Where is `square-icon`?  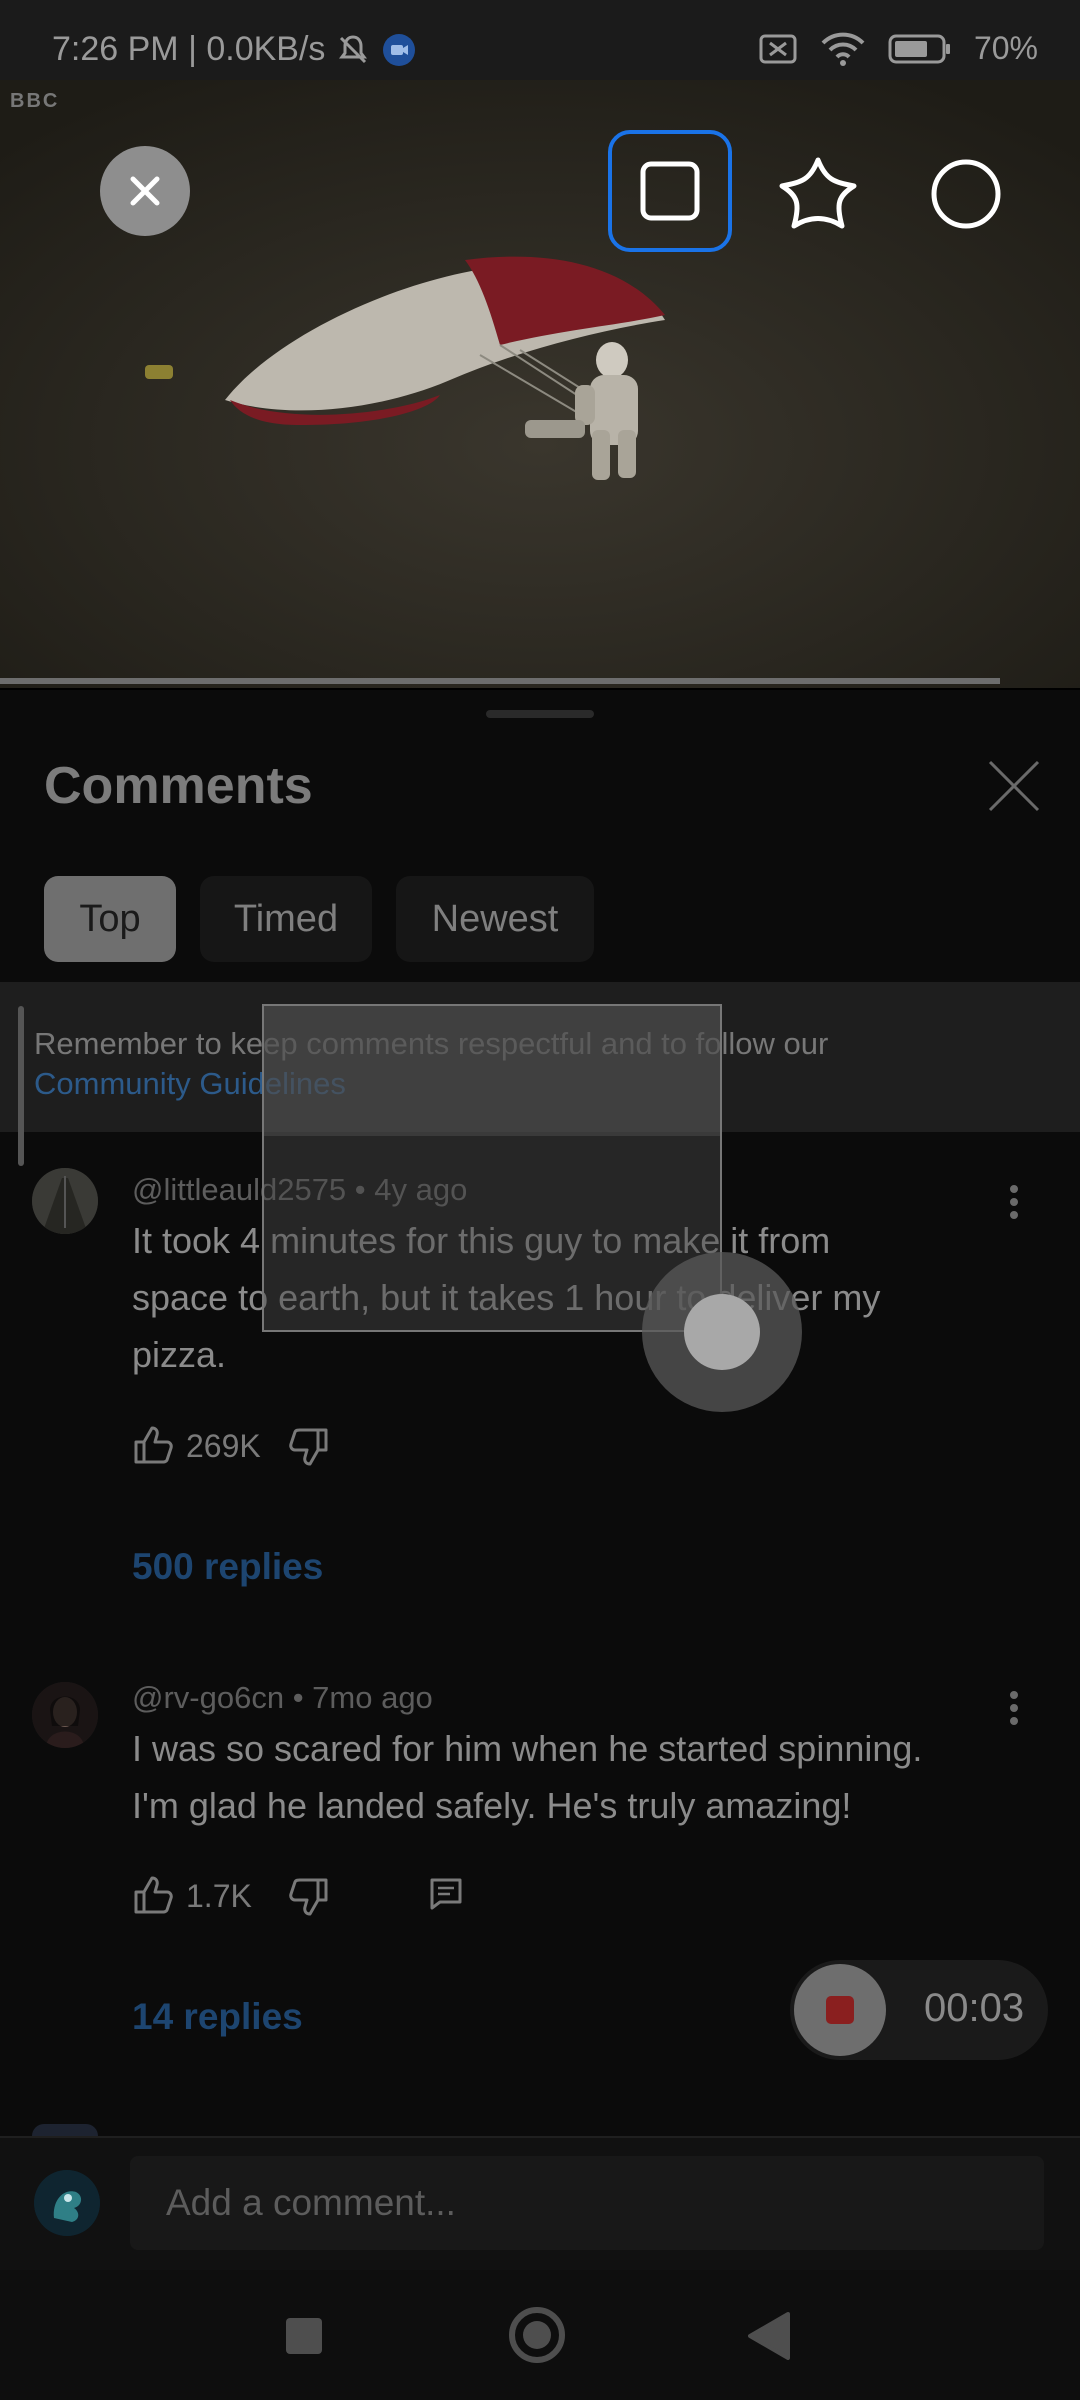 square-icon is located at coordinates (670, 191).